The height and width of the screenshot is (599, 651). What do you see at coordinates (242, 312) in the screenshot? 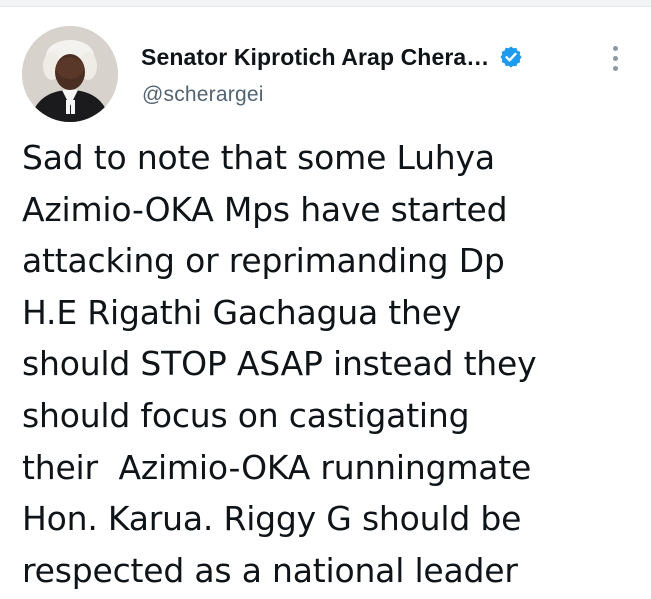
I see `tweet-text-line: H.E Rigathi Gachagua they` at bounding box center [242, 312].